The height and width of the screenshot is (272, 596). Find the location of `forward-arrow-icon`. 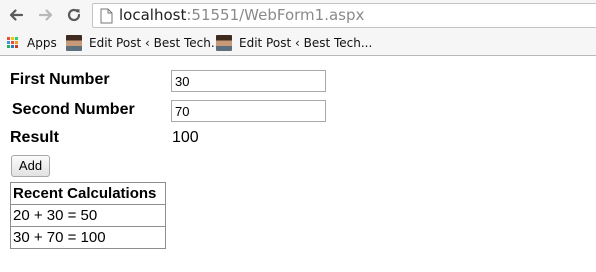

forward-arrow-icon is located at coordinates (46, 15).